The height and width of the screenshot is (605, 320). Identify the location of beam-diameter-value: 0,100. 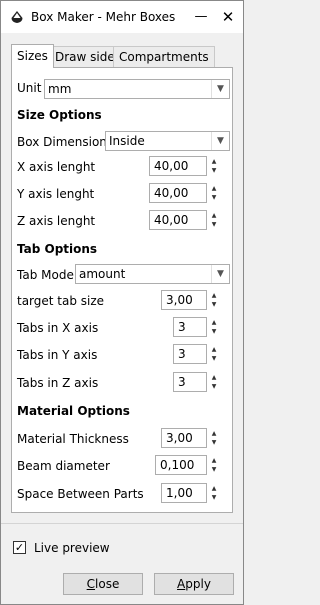
(177, 465).